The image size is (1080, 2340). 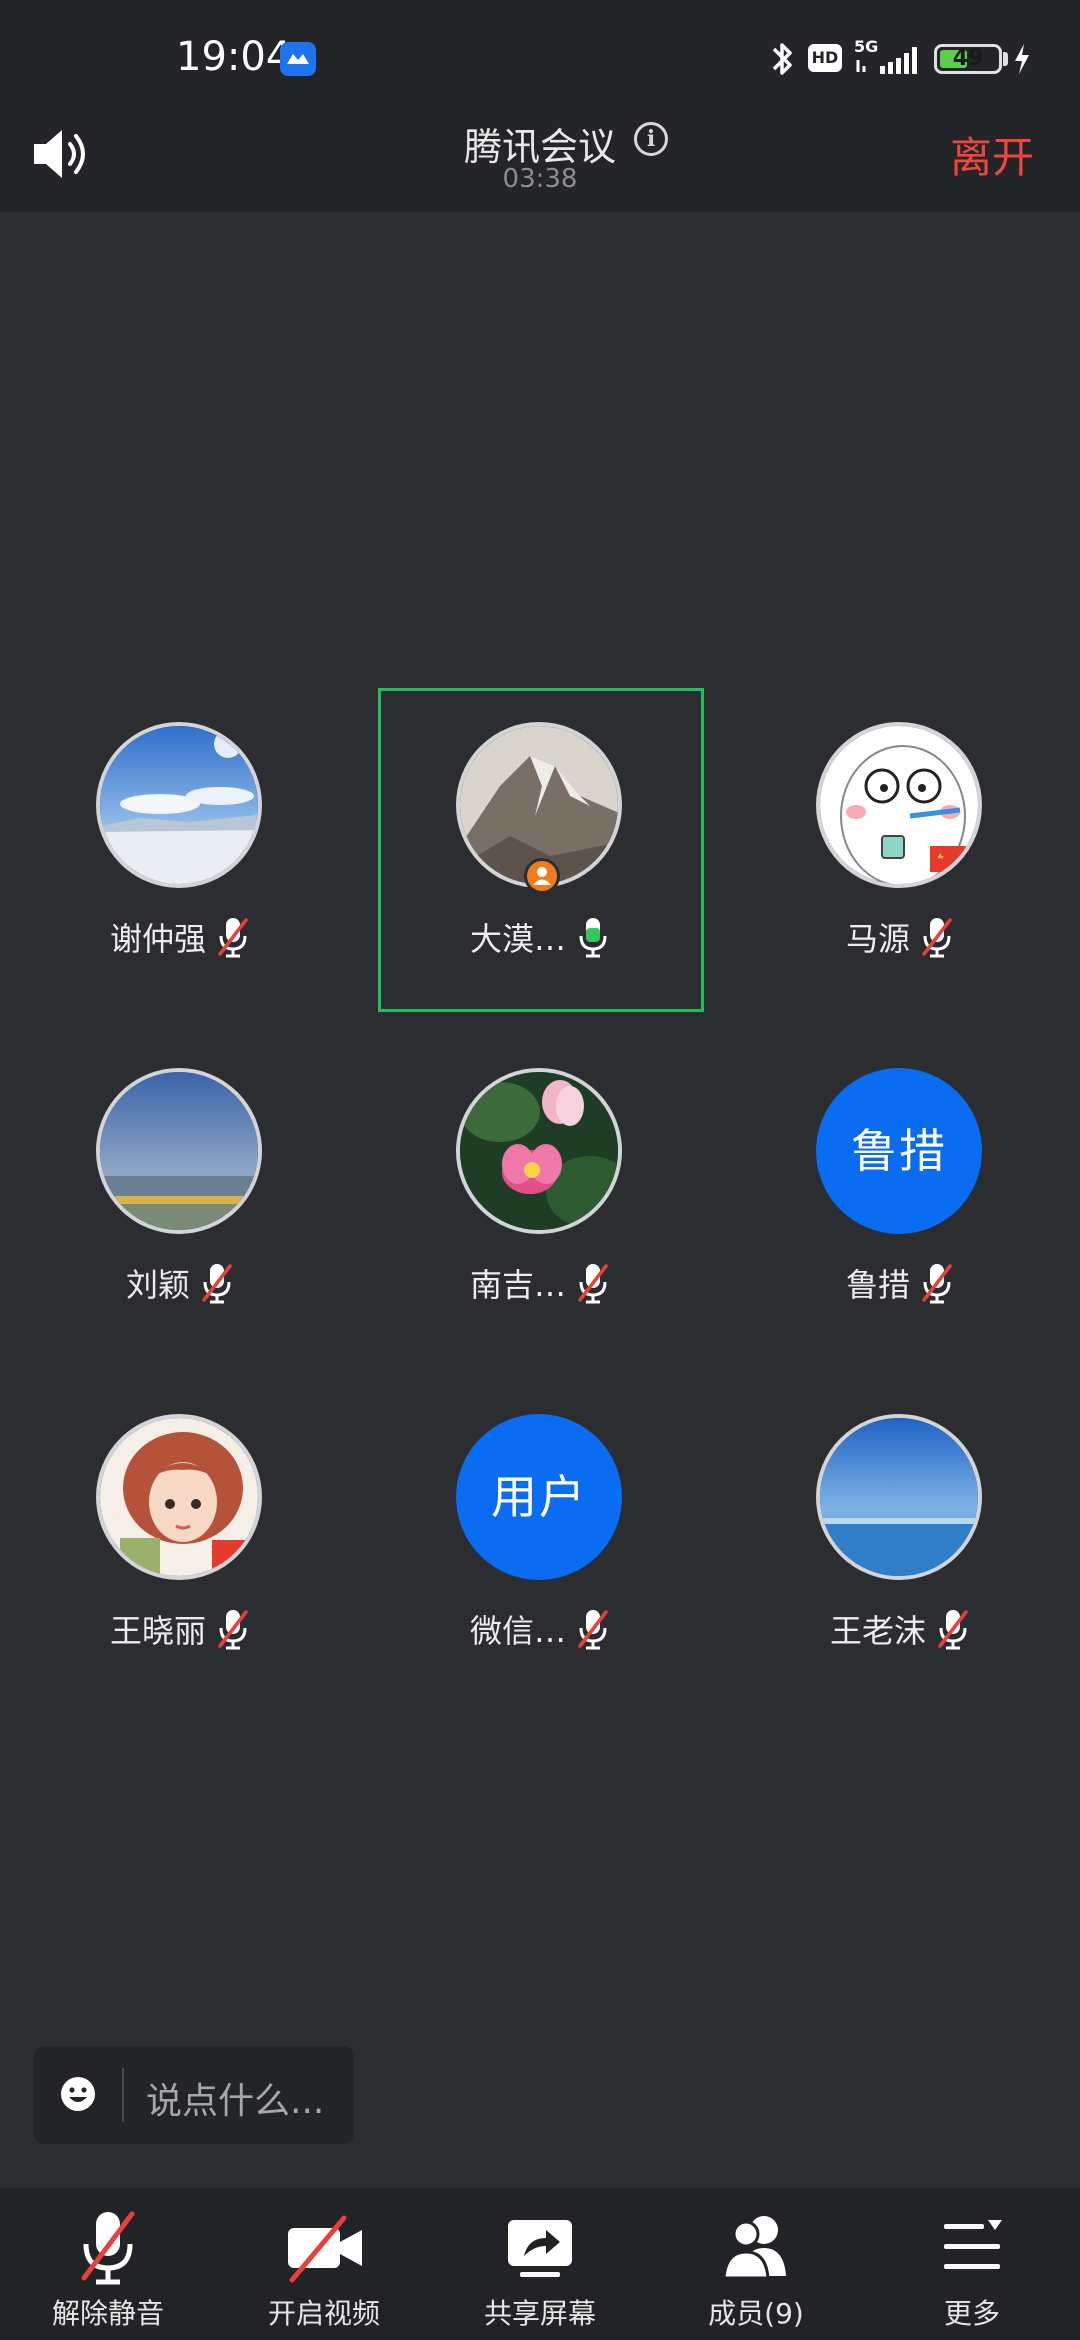 I want to click on unmute-button: 解除静音, so click(x=108, y=2264).